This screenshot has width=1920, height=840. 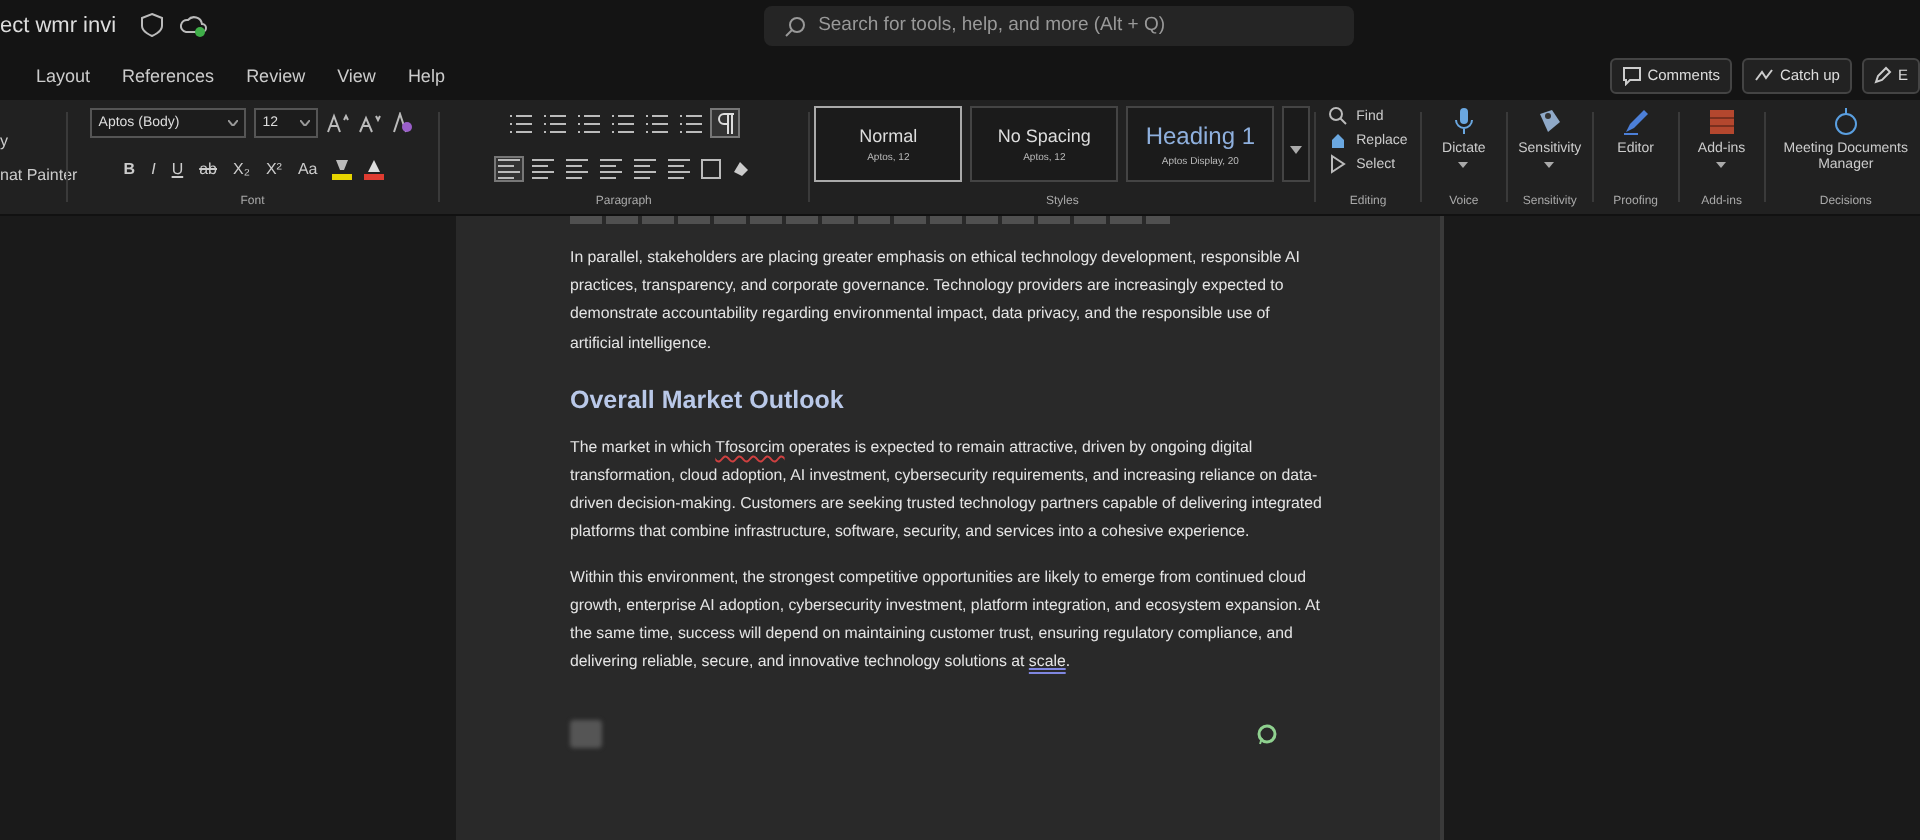 I want to click on circle-icon, so click(x=1845, y=122).